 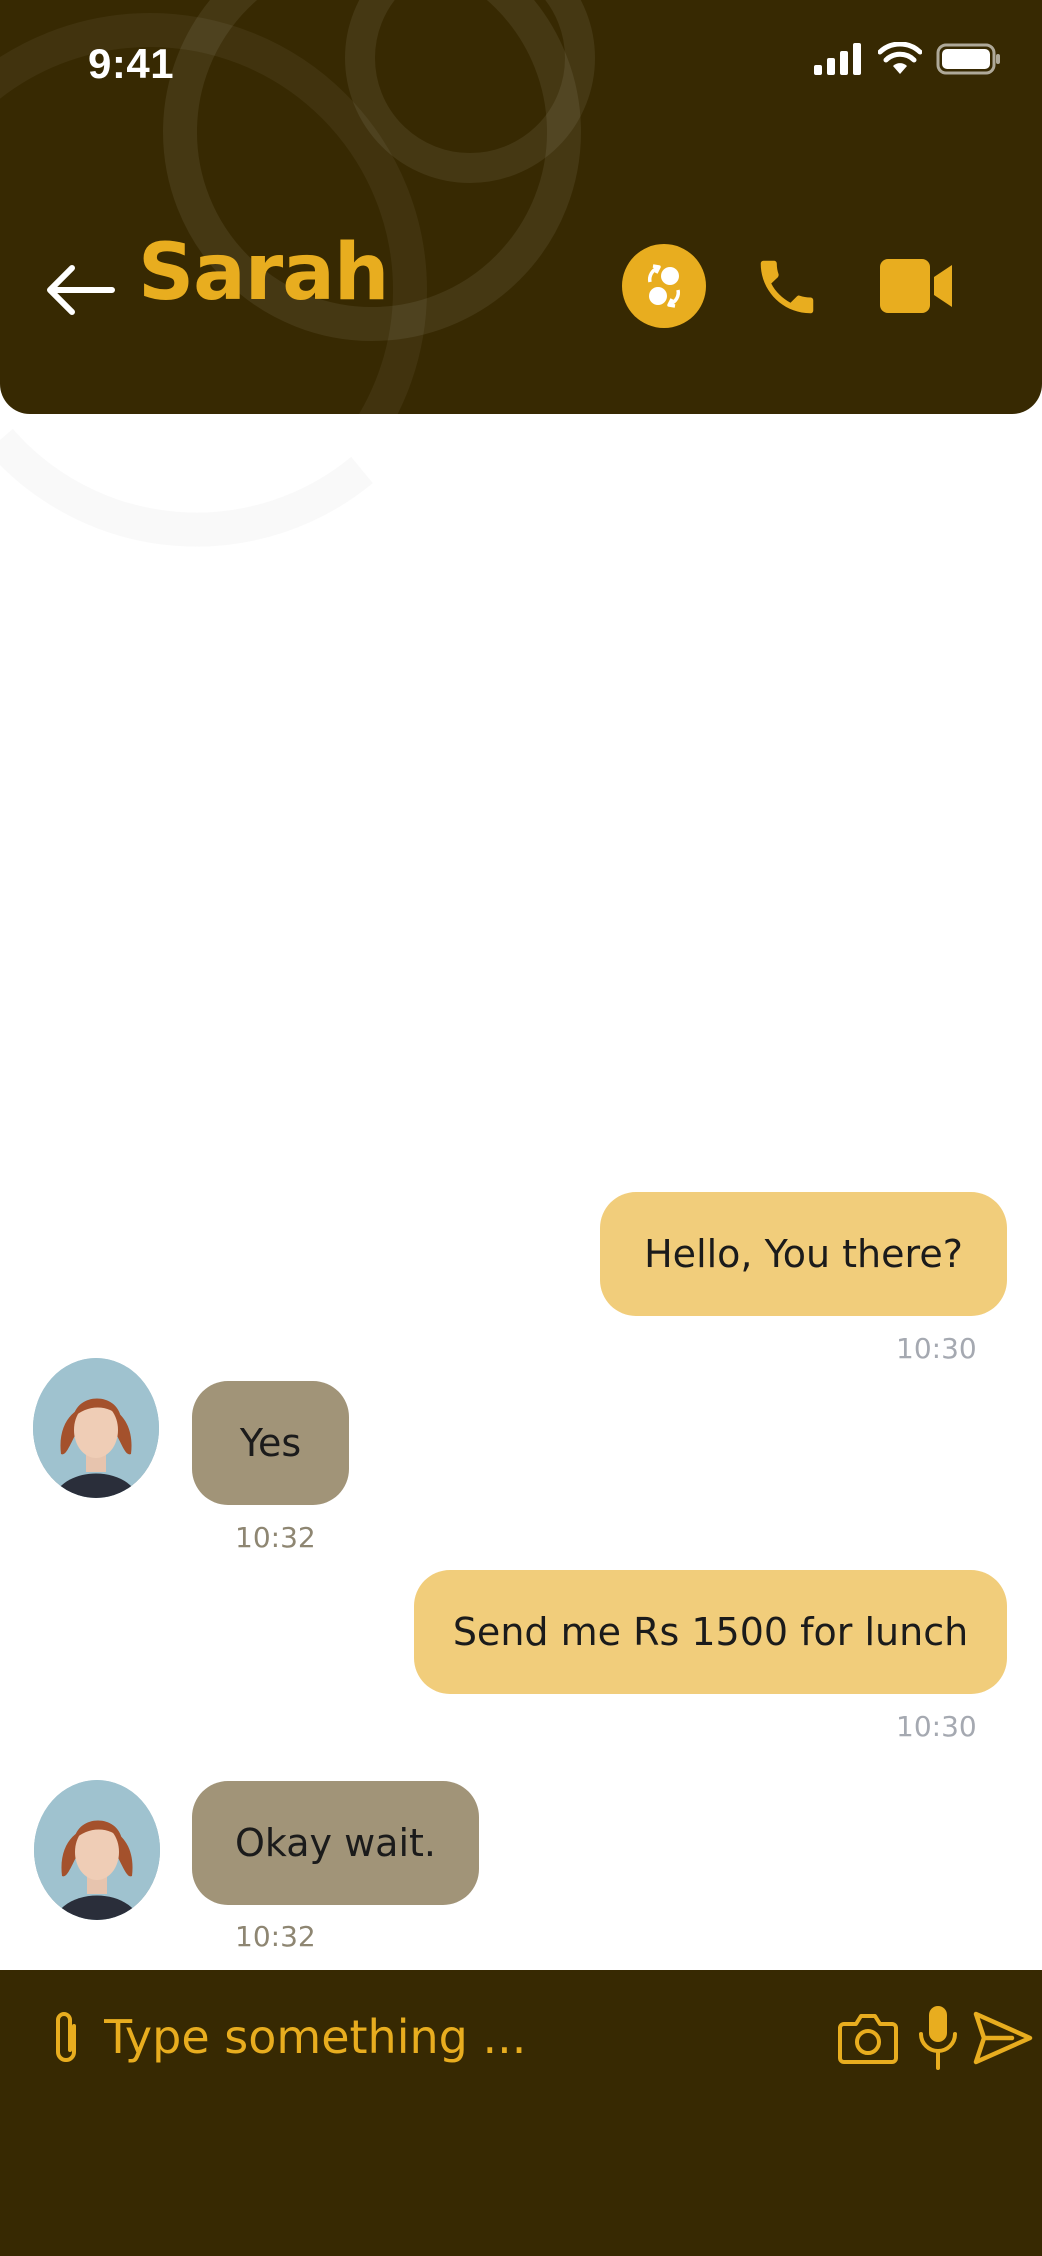 I want to click on message-text: Okay wait., so click(x=335, y=1843).